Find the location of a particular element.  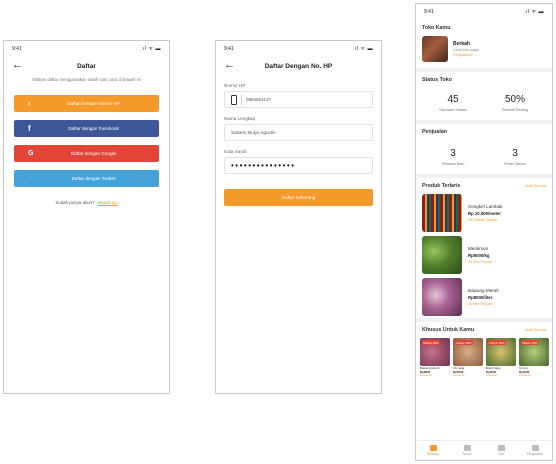

store-settings-link: Pengaturan is located at coordinates (466, 55).